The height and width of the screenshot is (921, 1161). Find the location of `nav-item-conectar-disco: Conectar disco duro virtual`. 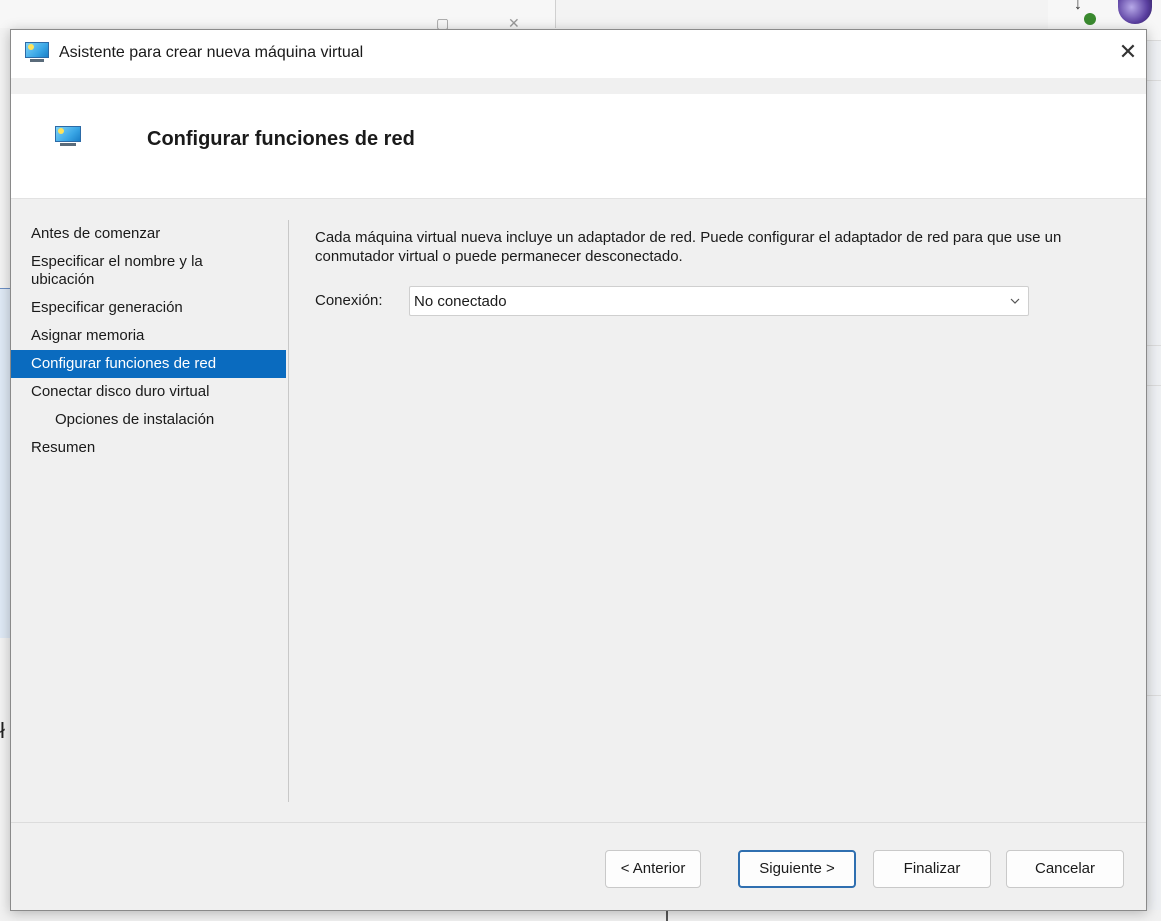

nav-item-conectar-disco: Conectar disco duro virtual is located at coordinates (148, 392).